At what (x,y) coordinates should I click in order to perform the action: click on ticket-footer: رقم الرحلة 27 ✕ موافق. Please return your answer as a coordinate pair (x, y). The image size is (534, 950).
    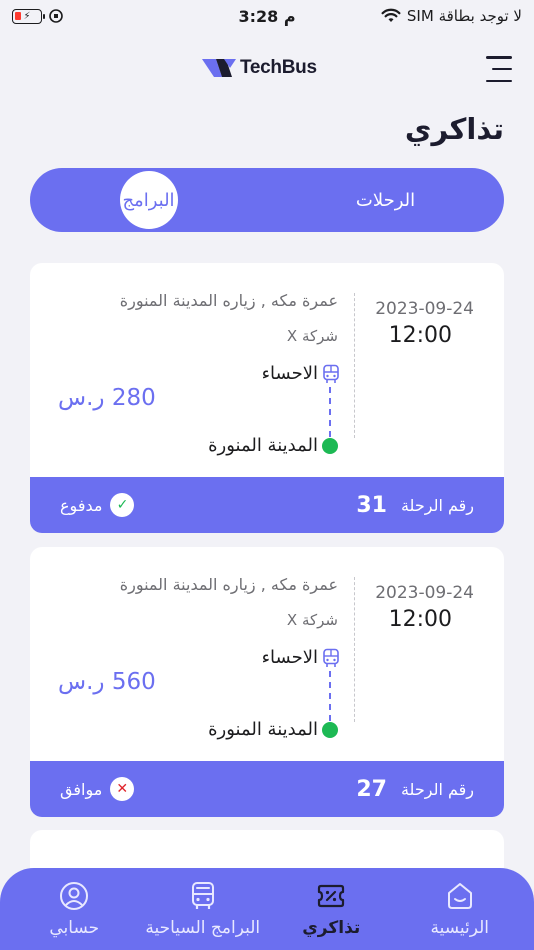
    Looking at the image, I should click on (267, 789).